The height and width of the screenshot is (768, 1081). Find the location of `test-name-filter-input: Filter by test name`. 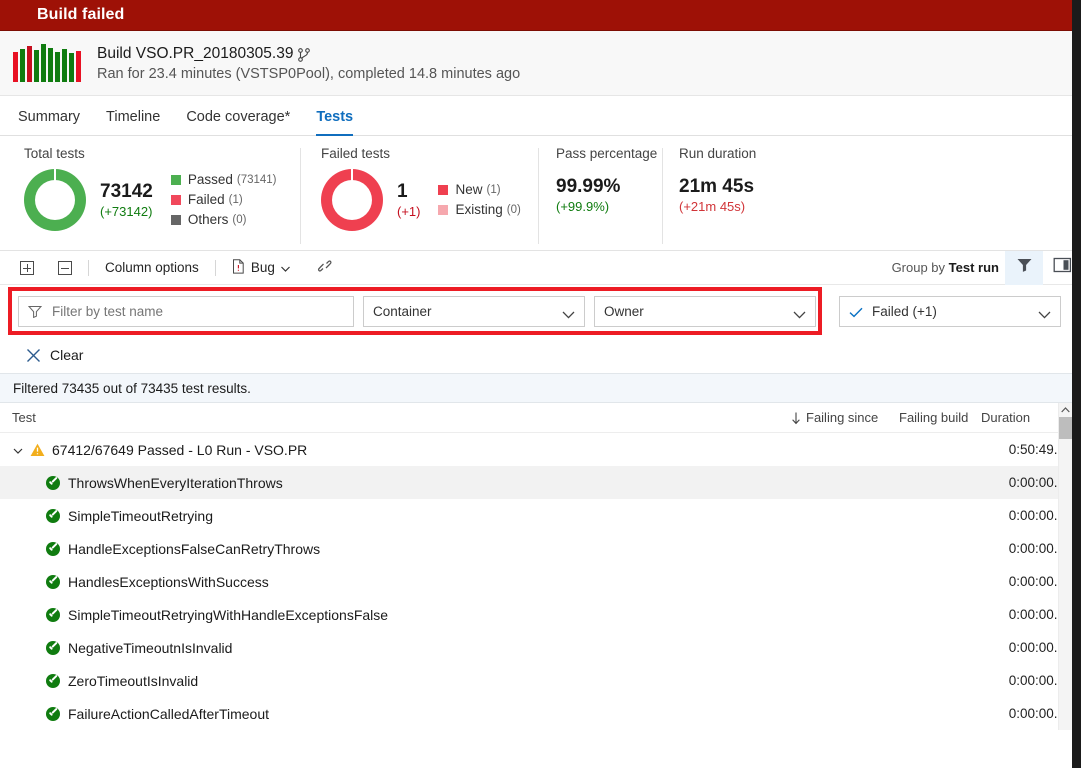

test-name-filter-input: Filter by test name is located at coordinates (186, 311).